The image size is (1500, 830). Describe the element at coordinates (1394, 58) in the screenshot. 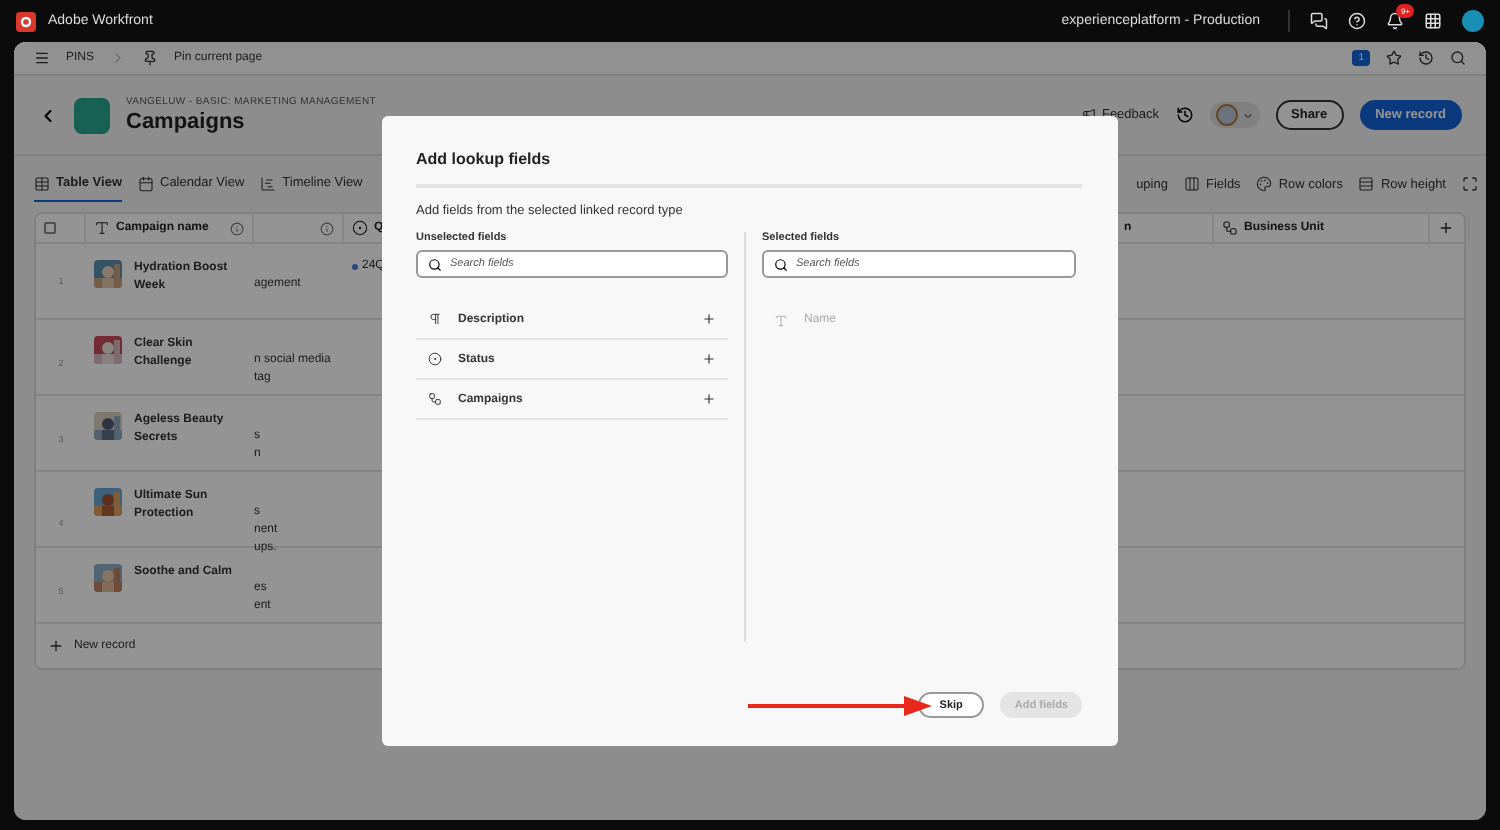

I see `star-icon` at that location.